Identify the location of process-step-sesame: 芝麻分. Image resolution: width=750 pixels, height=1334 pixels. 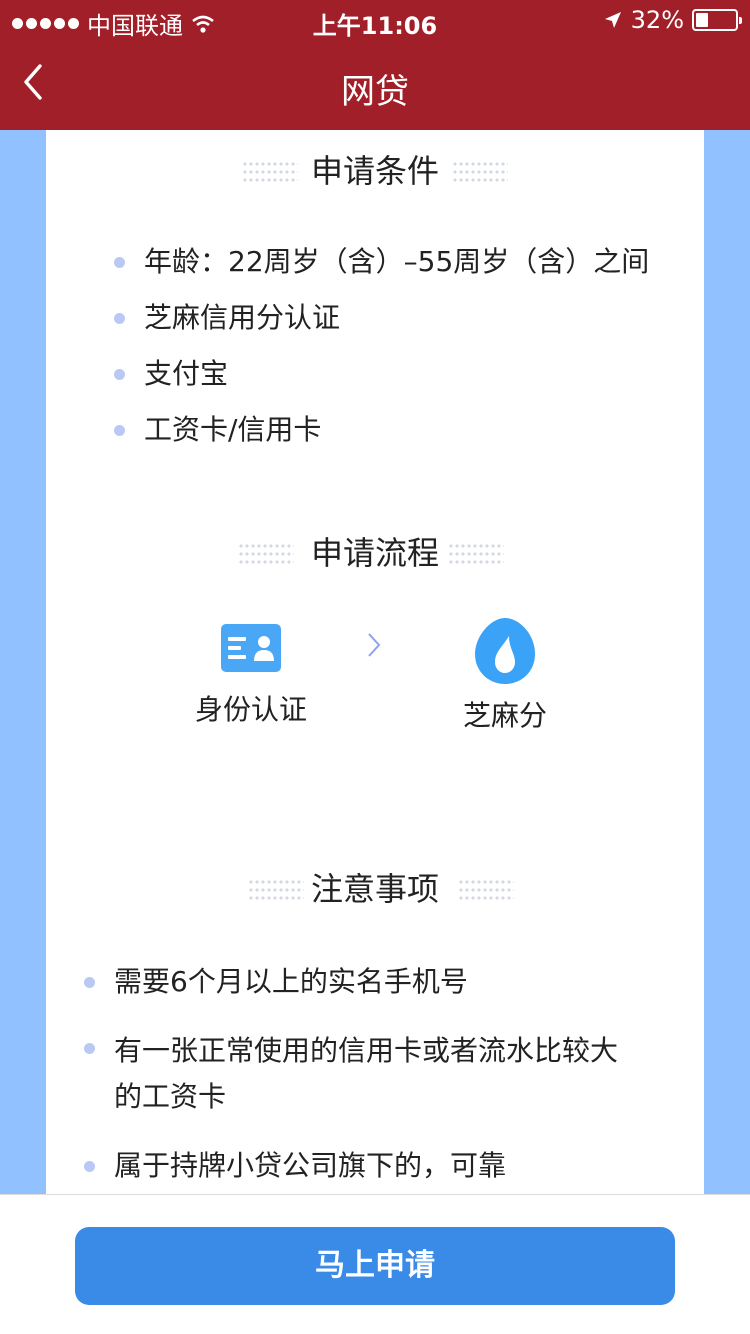
(505, 675).